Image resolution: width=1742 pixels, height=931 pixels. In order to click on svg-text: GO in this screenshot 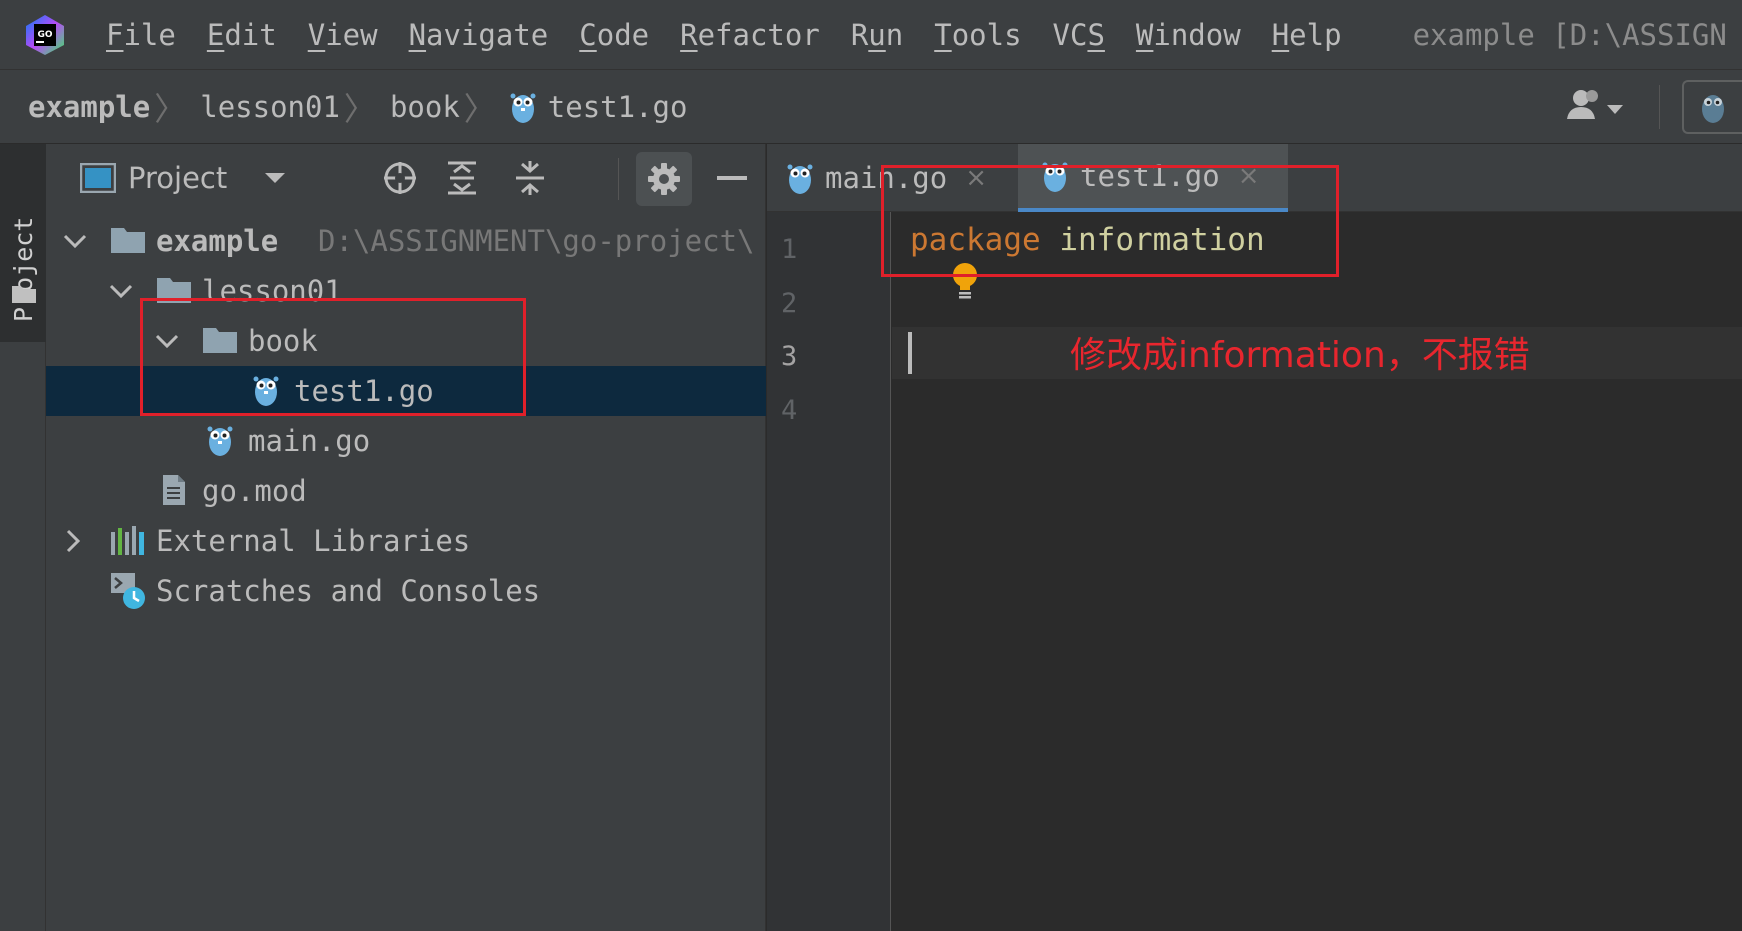, I will do `click(44, 35)`.